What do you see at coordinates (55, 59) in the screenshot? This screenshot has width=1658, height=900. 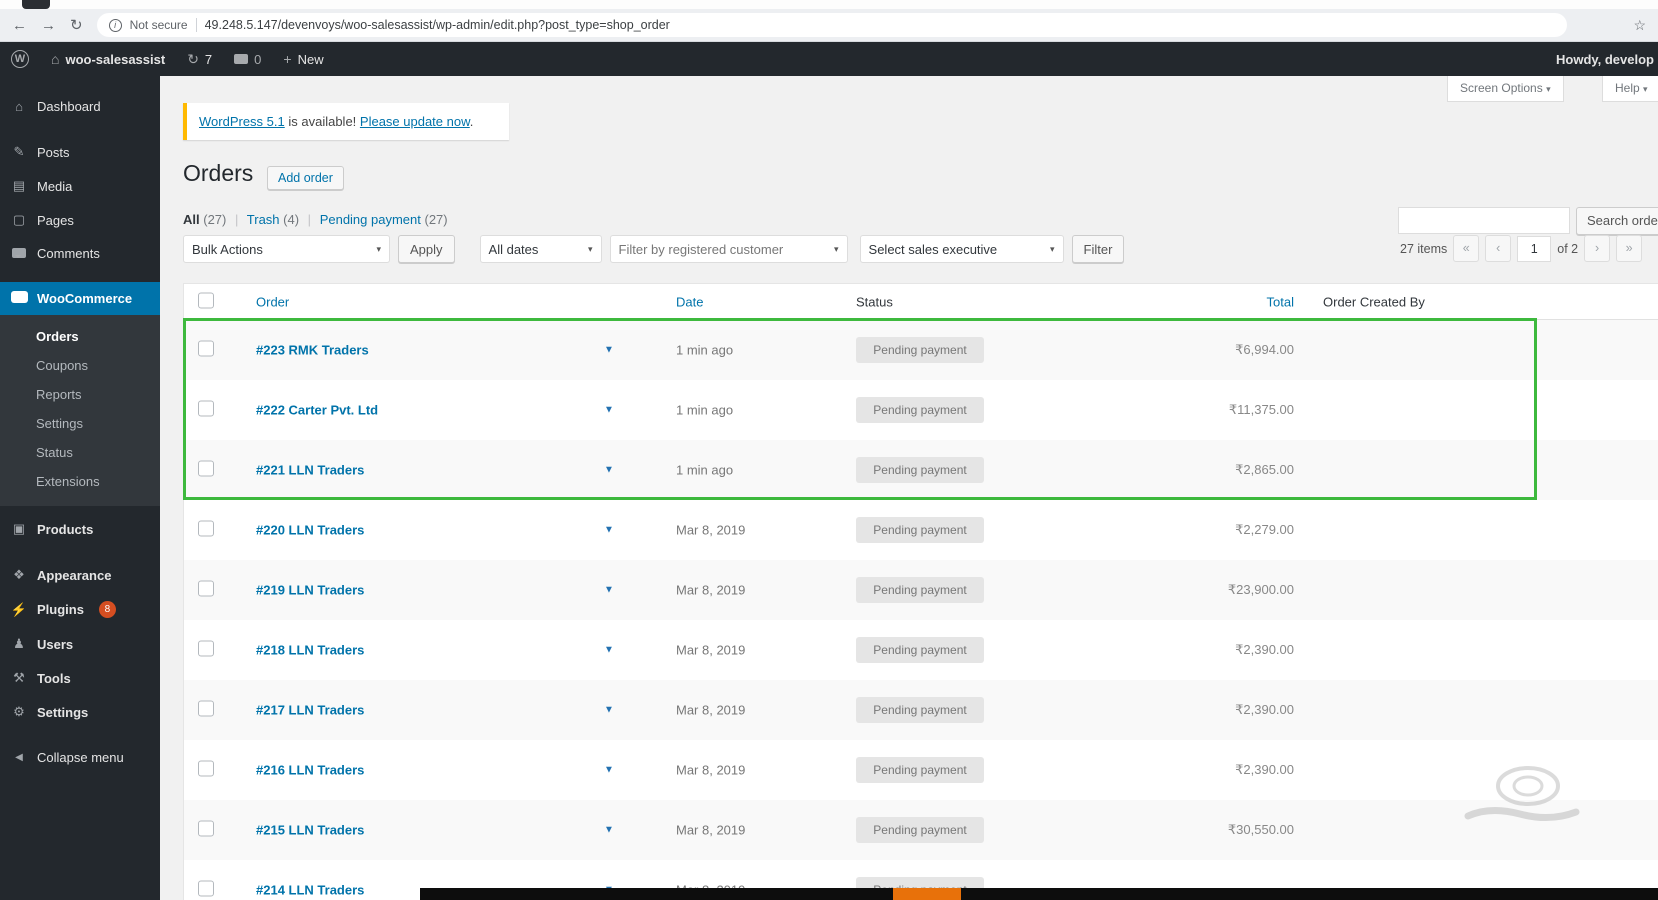 I see `home-icon: ⌂` at bounding box center [55, 59].